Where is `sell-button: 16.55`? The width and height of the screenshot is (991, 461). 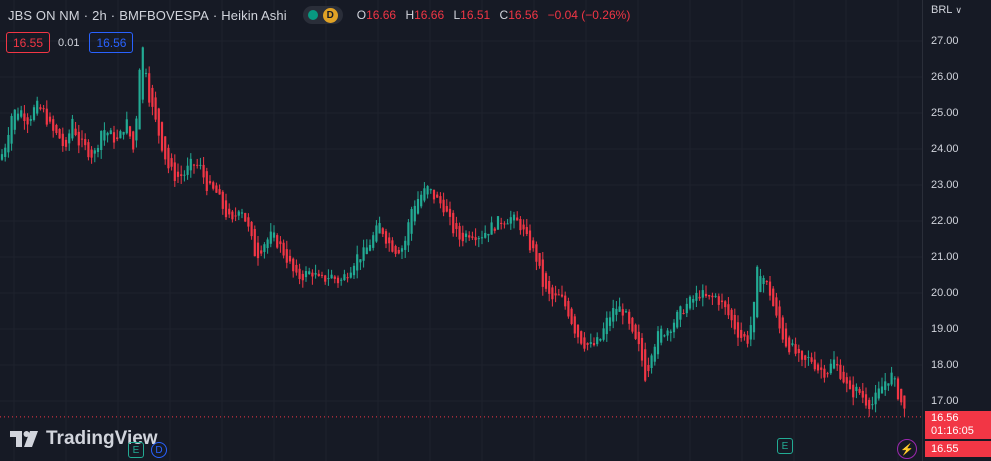 sell-button: 16.55 is located at coordinates (28, 42).